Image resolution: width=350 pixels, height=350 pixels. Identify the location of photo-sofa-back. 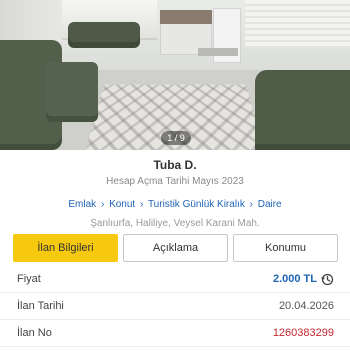
(104, 35).